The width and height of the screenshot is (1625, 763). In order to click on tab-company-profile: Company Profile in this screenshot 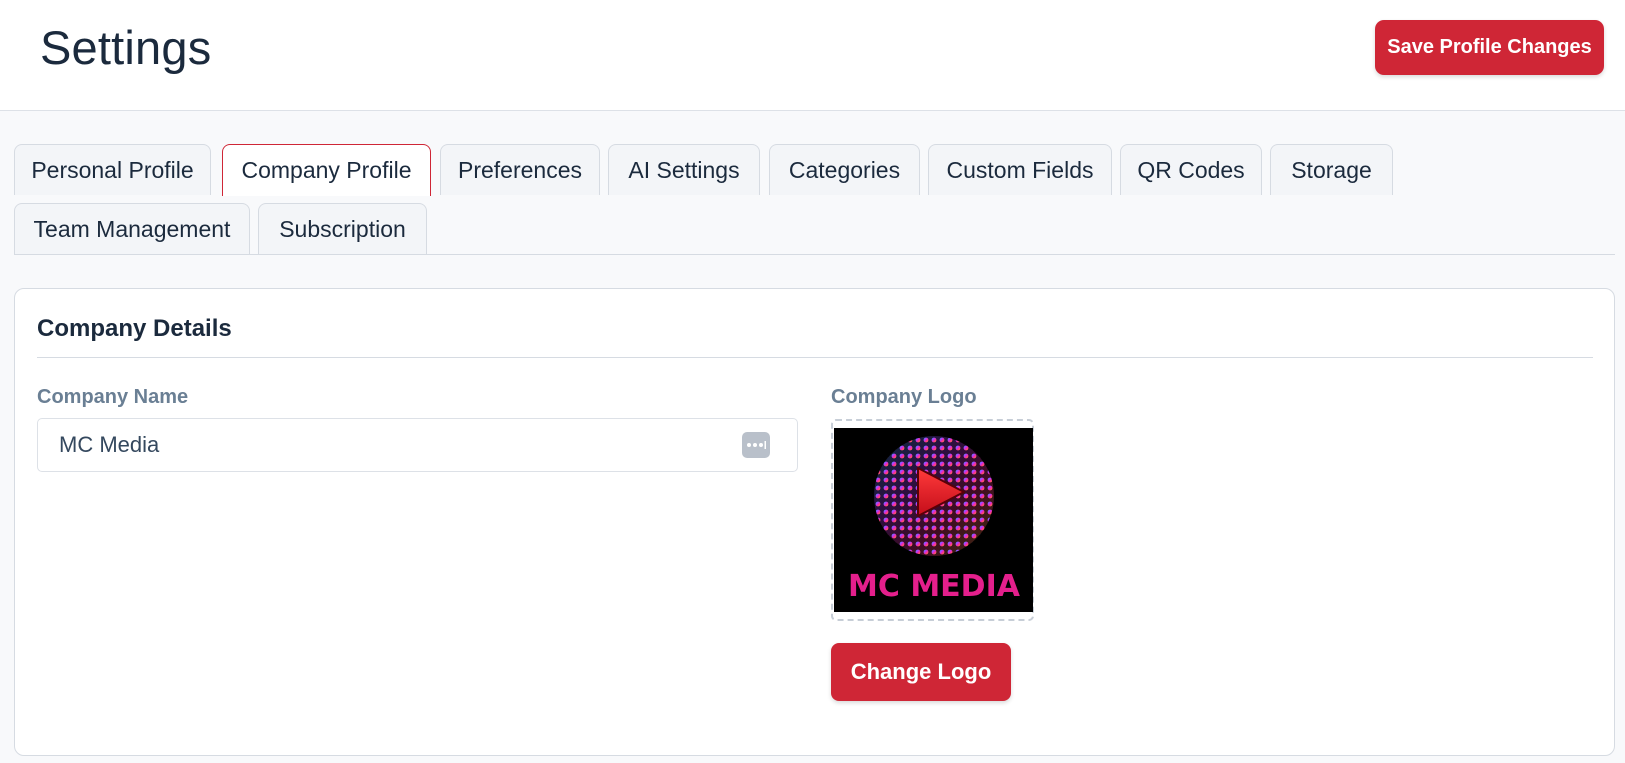, I will do `click(326, 170)`.